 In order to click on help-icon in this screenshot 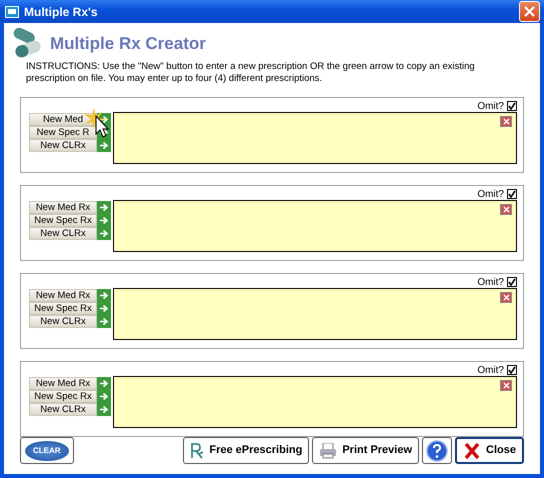, I will do `click(437, 451)`.